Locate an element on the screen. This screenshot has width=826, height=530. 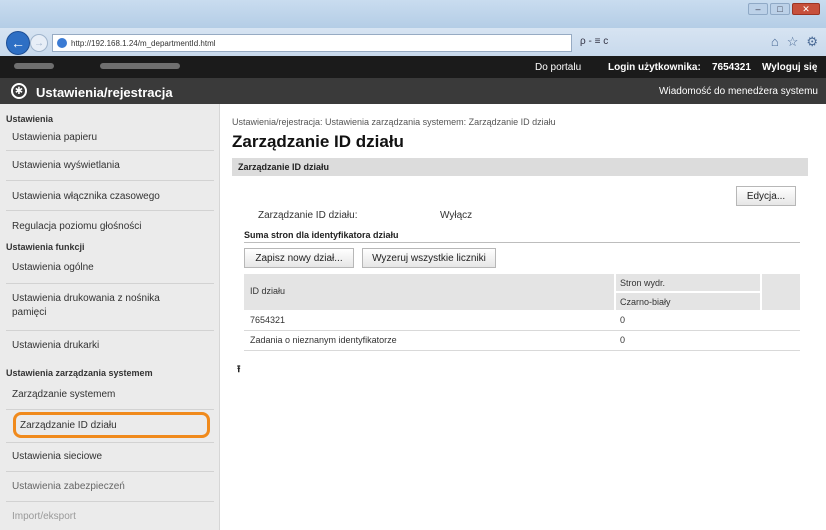
message-to-admin-link: Wiadomość do menedżera systemu is located at coordinates (738, 91).